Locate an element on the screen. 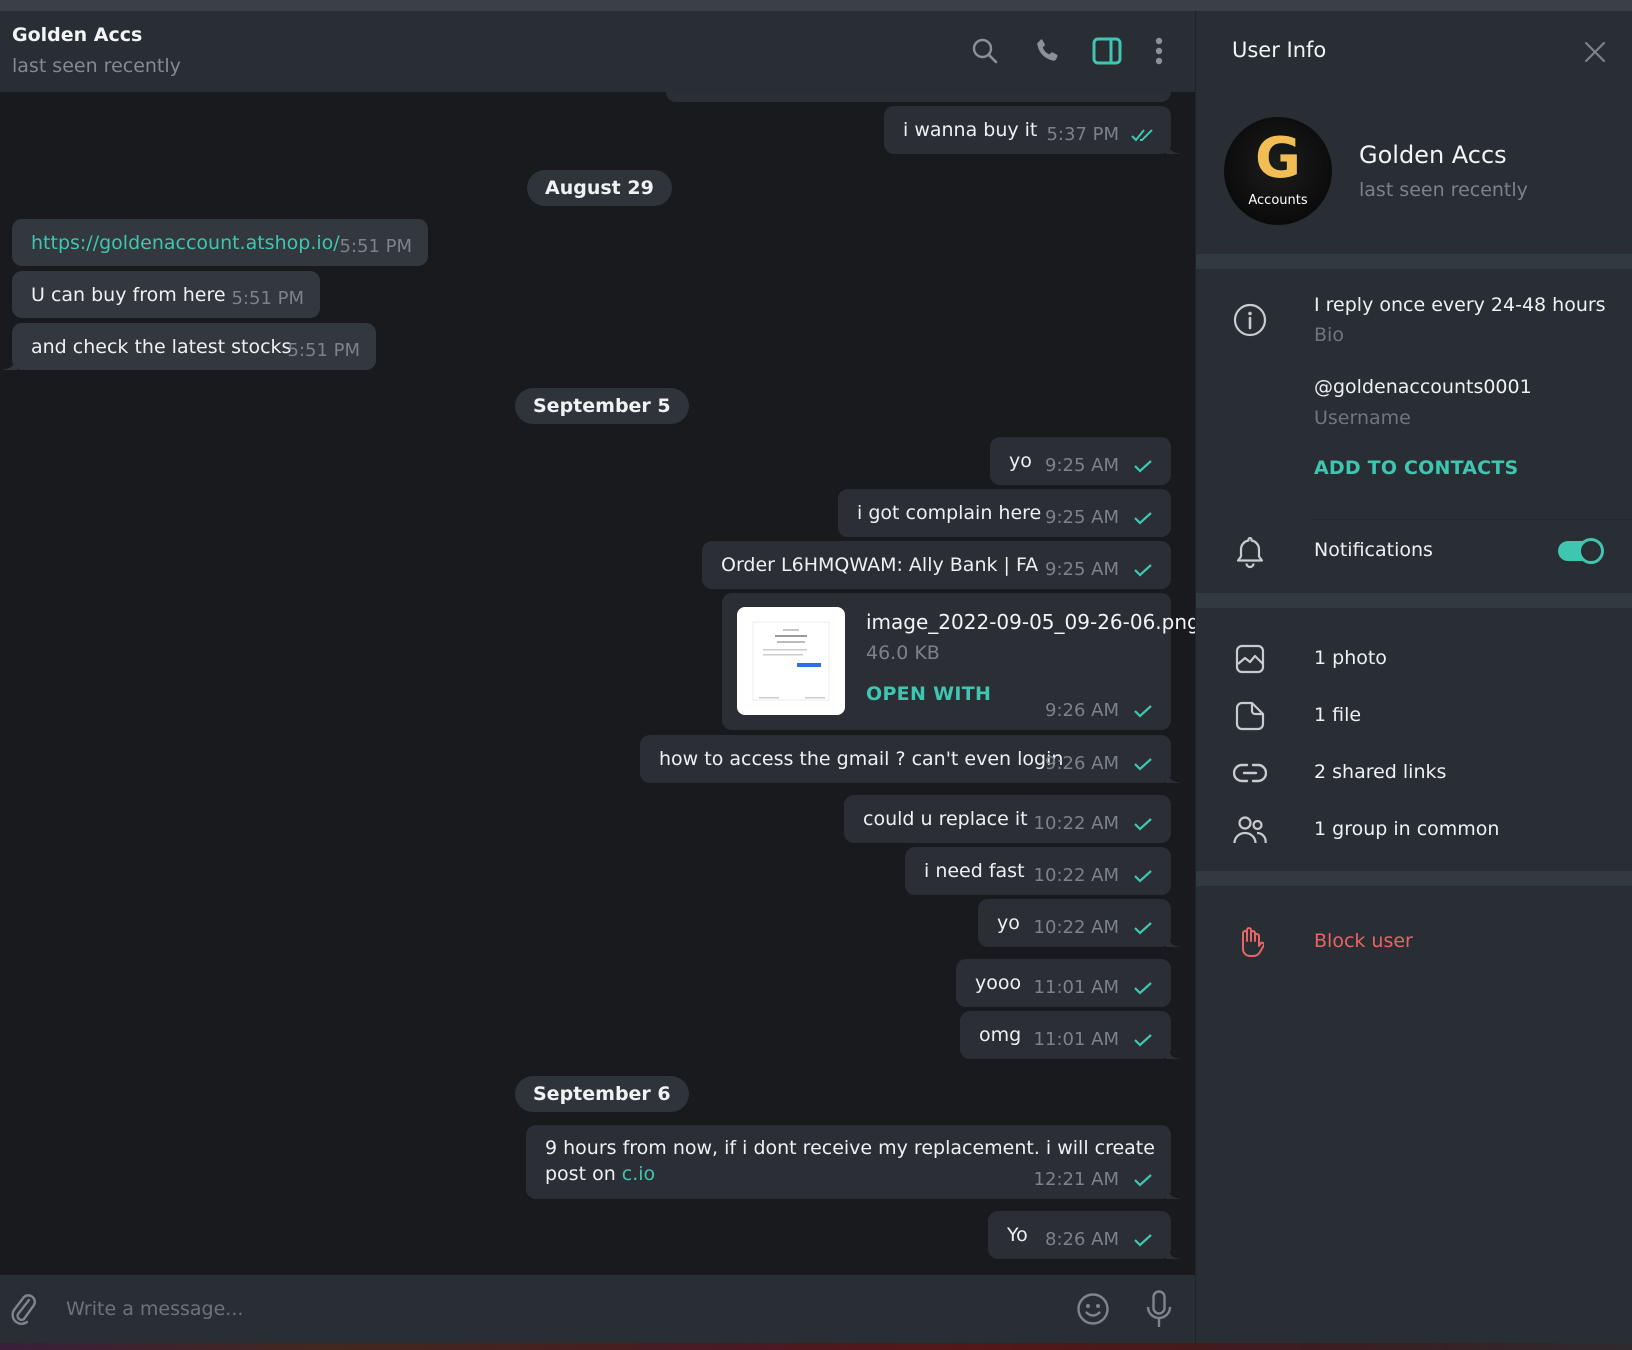 This screenshot has width=1632, height=1350. voice-message-button is located at coordinates (1159, 1308).